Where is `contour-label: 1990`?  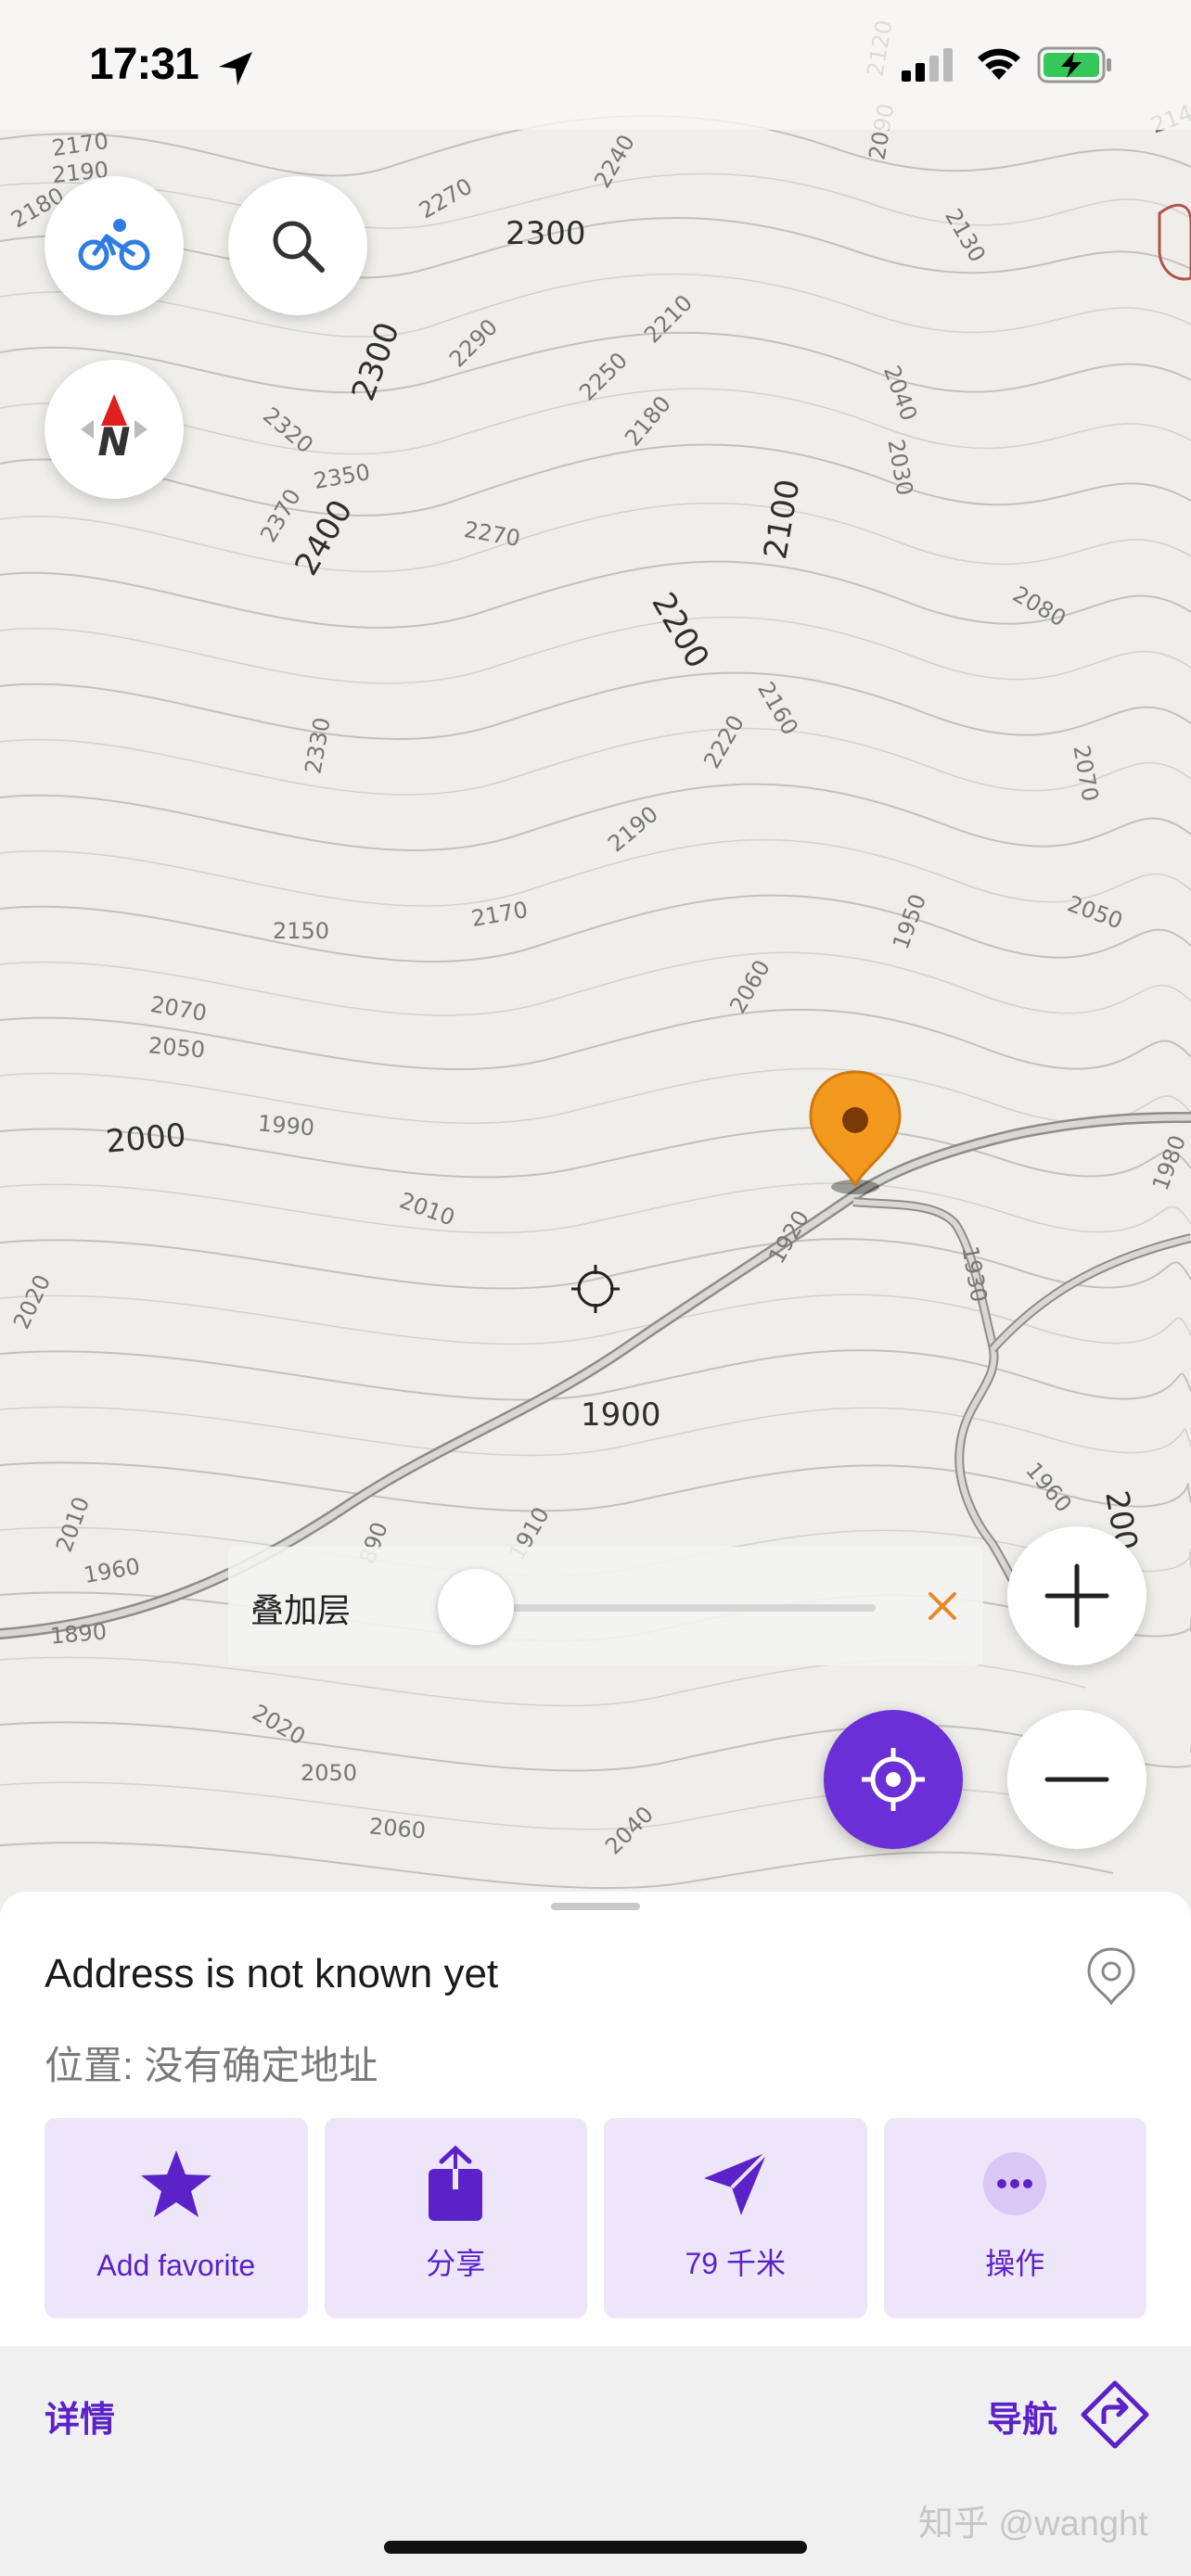
contour-label: 1990 is located at coordinates (286, 1125).